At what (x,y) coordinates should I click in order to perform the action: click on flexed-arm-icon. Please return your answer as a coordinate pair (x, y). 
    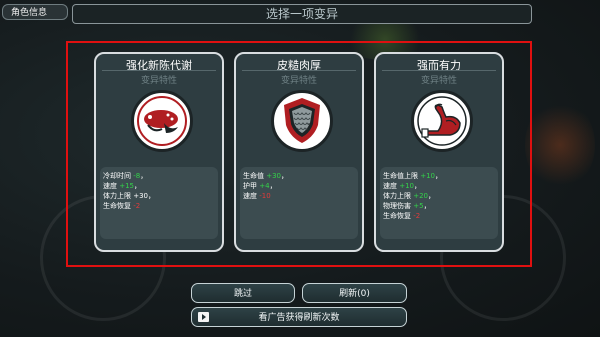
    Looking at the image, I should click on (442, 121).